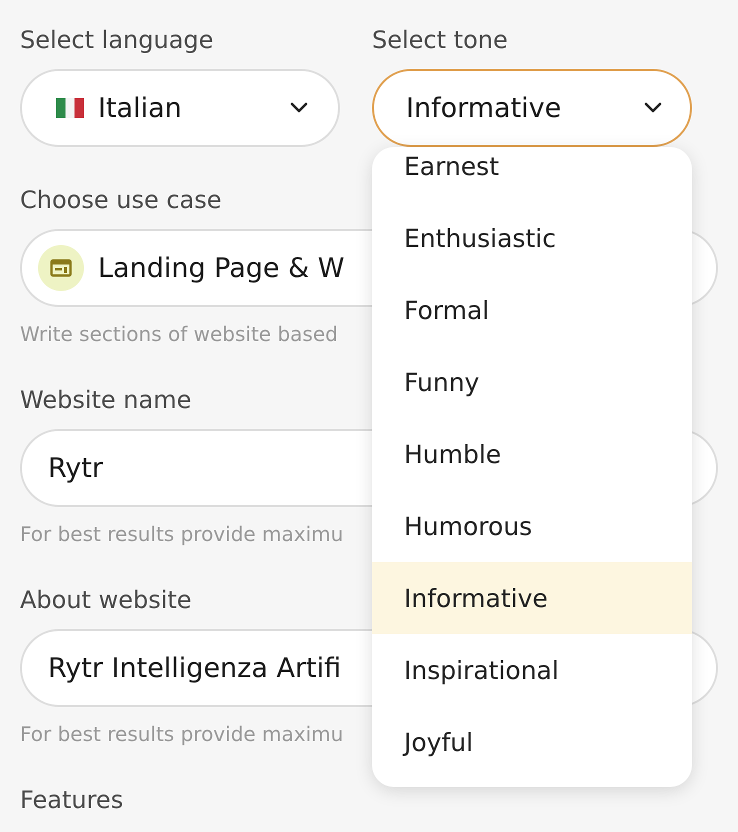 The image size is (738, 832). Describe the element at coordinates (532, 382) in the screenshot. I see `menu-item: Funny` at that location.